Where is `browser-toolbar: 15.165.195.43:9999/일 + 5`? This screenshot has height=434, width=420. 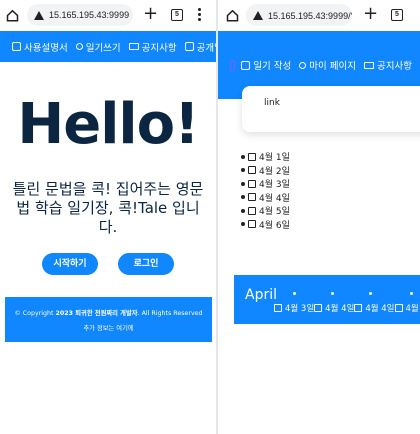
browser-toolbar: 15.165.195.43:9999/일 + 5 is located at coordinates (319, 15).